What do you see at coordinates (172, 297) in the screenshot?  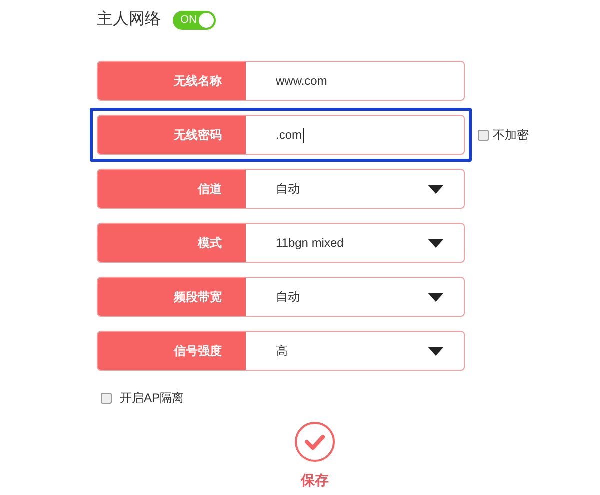 I see `field-label: 频段带宽` at bounding box center [172, 297].